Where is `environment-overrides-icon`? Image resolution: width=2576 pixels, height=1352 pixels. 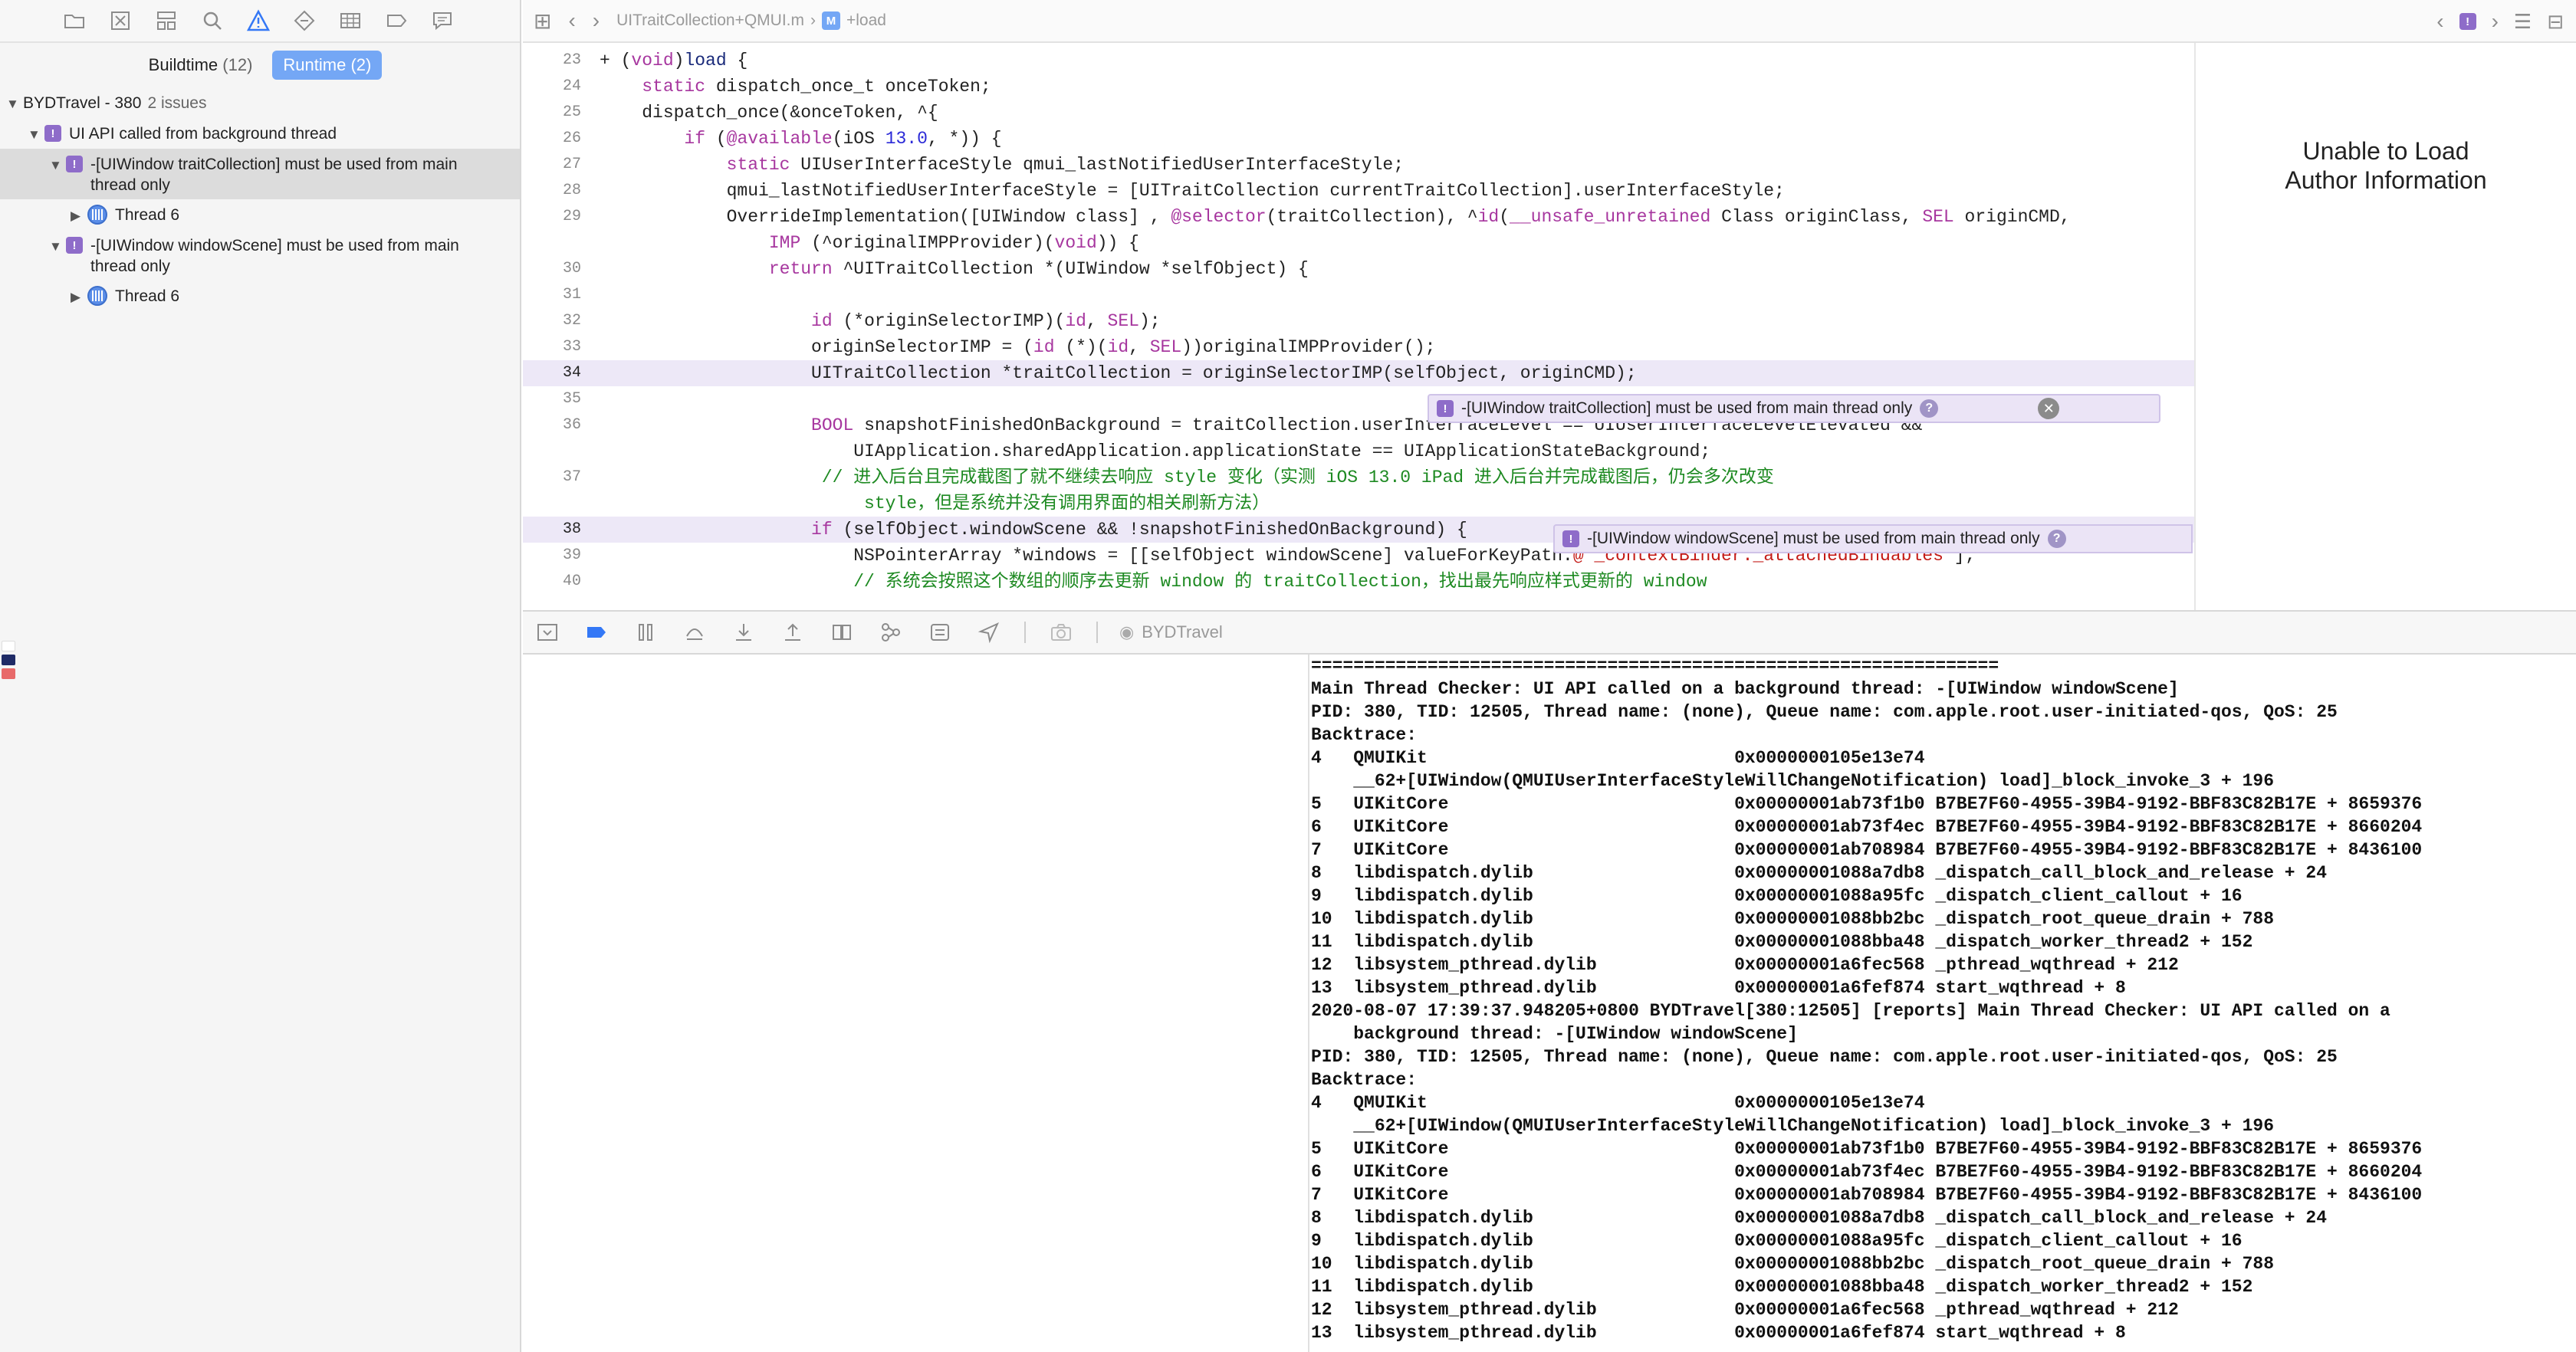
environment-overrides-icon is located at coordinates (940, 632).